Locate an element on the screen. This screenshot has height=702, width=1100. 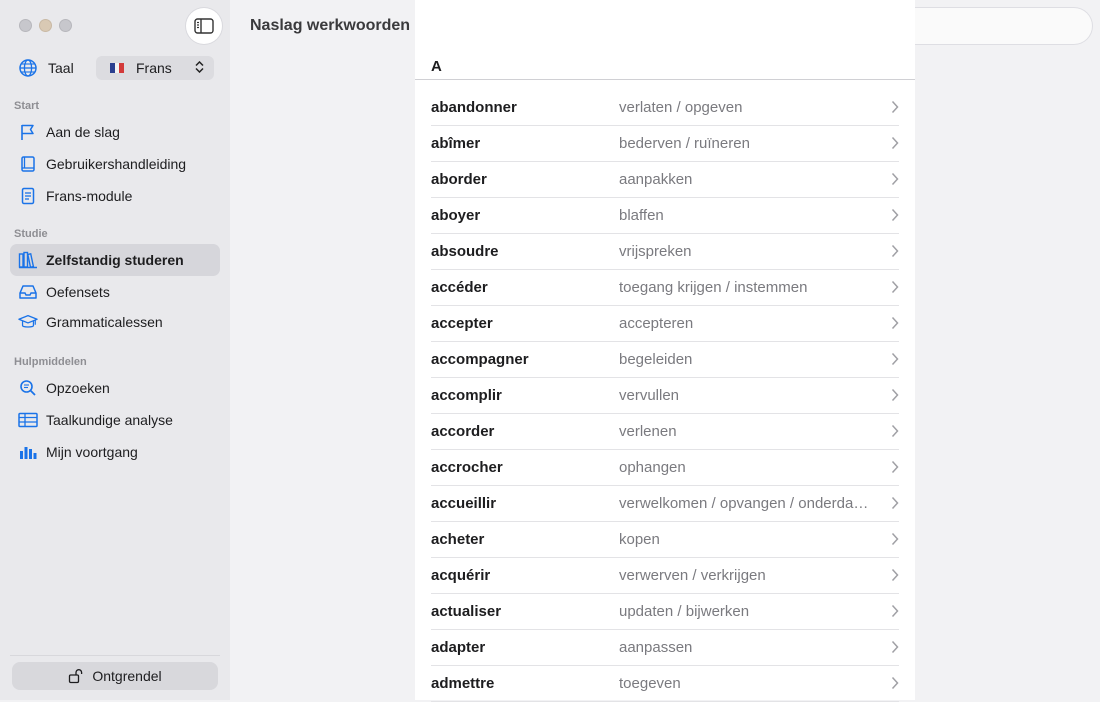
verb-label: admettre is located at coordinates (463, 683).